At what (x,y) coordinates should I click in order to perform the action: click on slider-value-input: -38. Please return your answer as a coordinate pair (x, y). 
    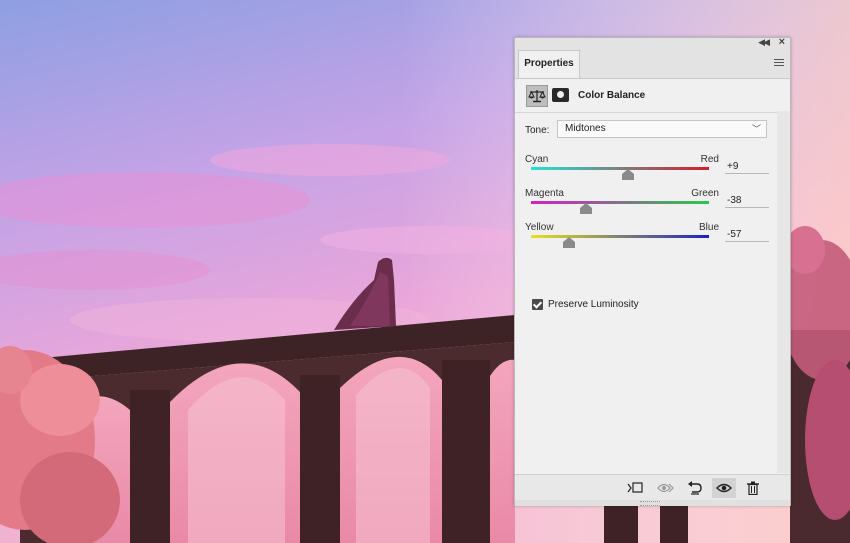
    Looking at the image, I should click on (747, 200).